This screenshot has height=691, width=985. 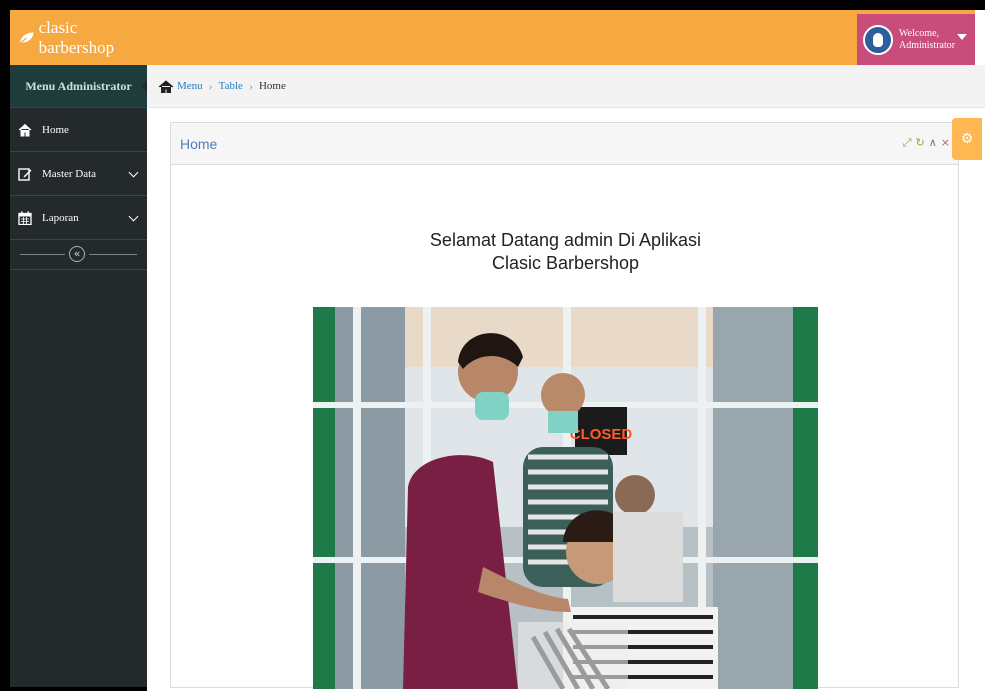 I want to click on chevron-up-icon: ∧, so click(x=933, y=143).